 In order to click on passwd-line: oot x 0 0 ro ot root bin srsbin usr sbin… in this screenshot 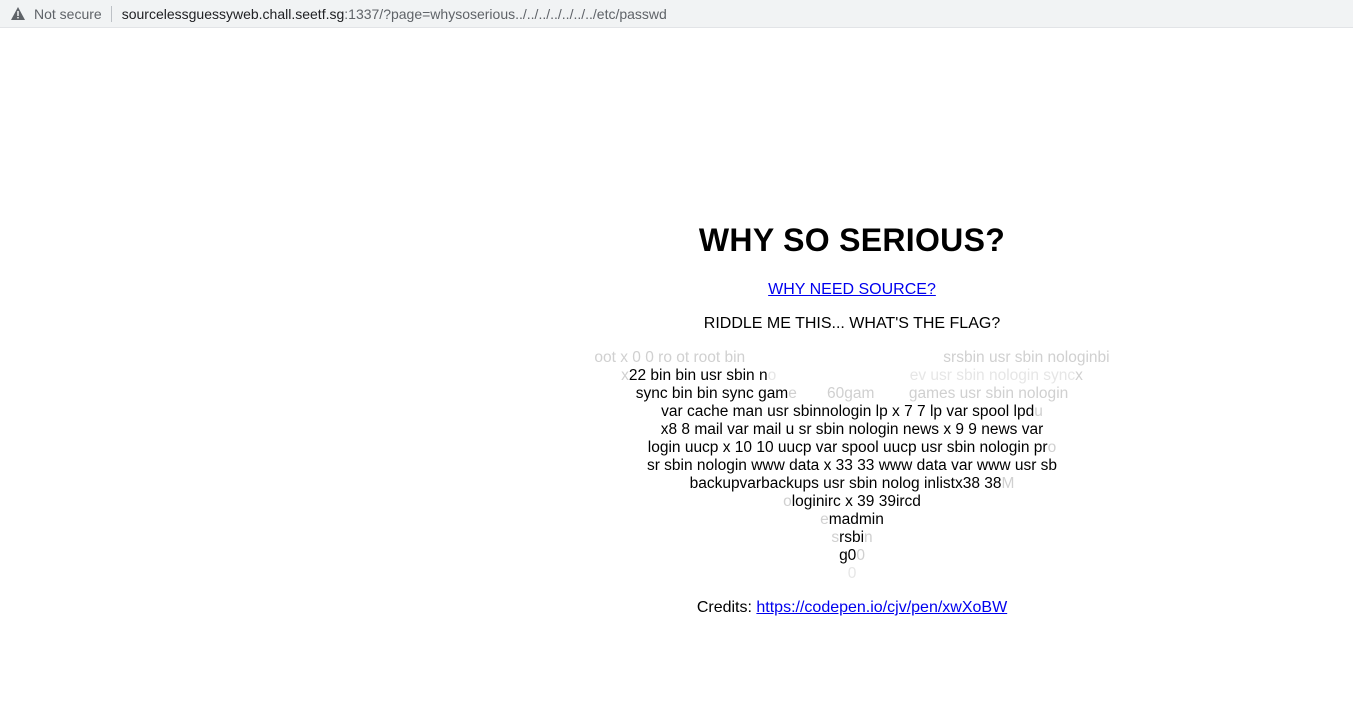, I will do `click(852, 357)`.